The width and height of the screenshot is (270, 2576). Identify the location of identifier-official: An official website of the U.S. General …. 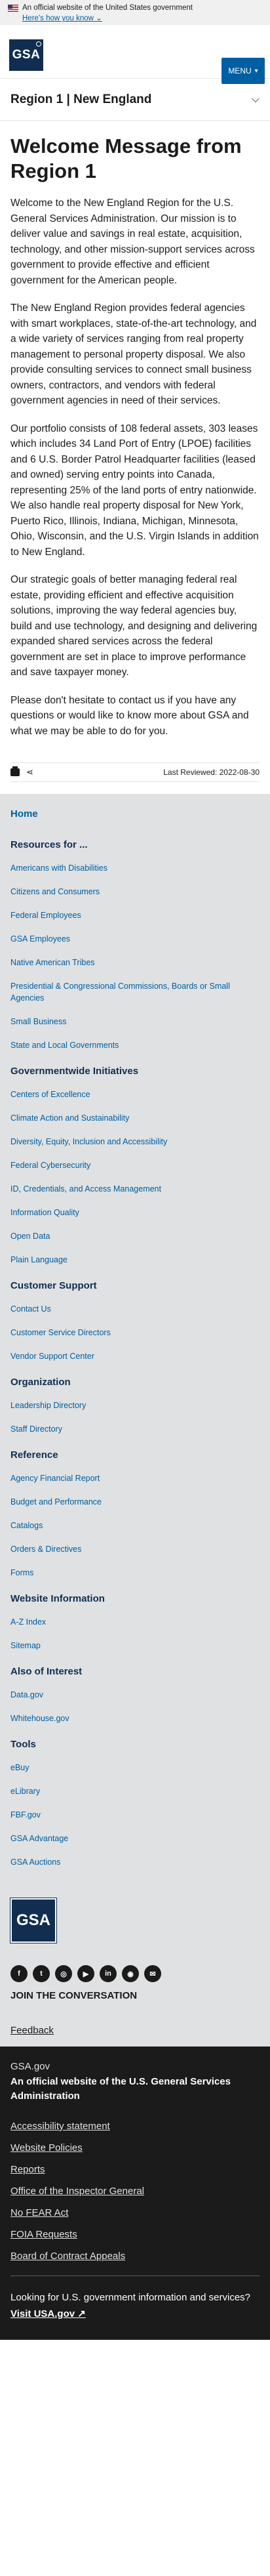
(120, 2089).